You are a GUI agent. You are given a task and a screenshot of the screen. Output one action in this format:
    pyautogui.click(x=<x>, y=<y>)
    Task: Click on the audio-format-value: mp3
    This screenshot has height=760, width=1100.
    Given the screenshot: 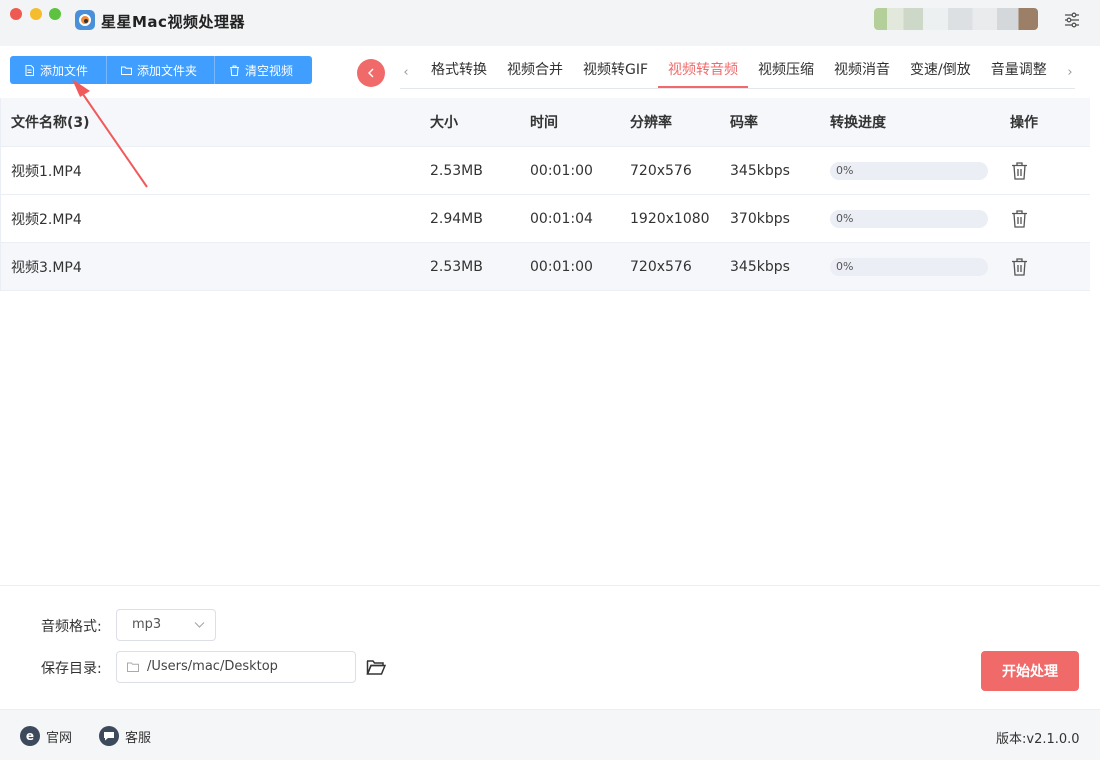 What is the action you would take?
    pyautogui.click(x=147, y=624)
    